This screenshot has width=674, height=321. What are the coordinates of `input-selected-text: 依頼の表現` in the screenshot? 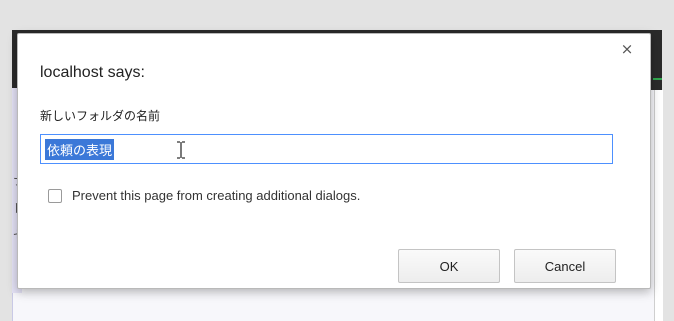 It's located at (80, 149).